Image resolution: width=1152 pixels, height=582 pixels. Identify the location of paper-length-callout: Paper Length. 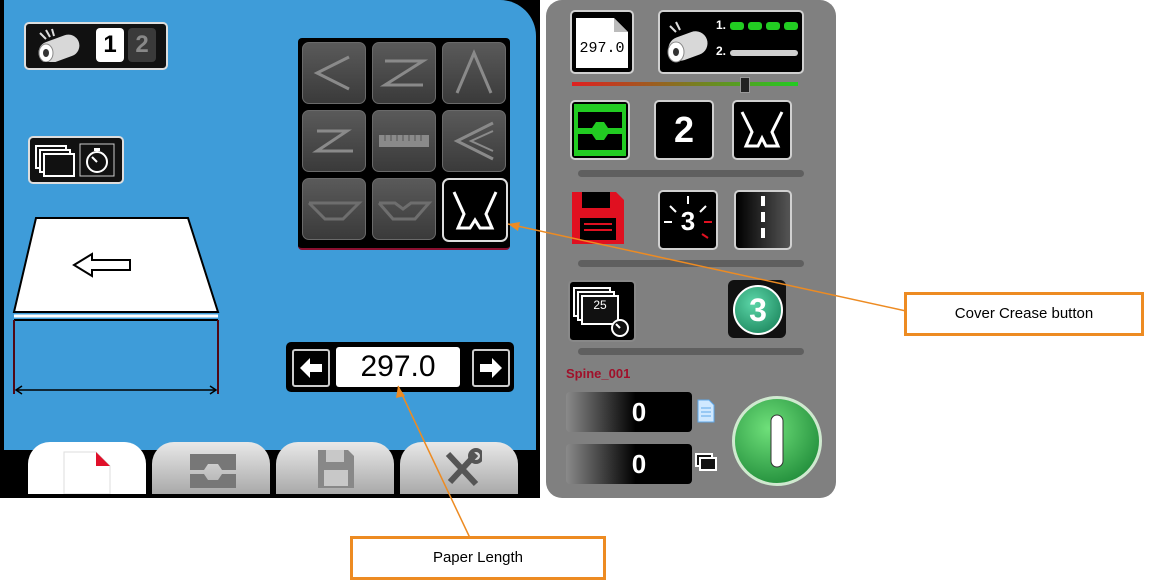
(478, 558).